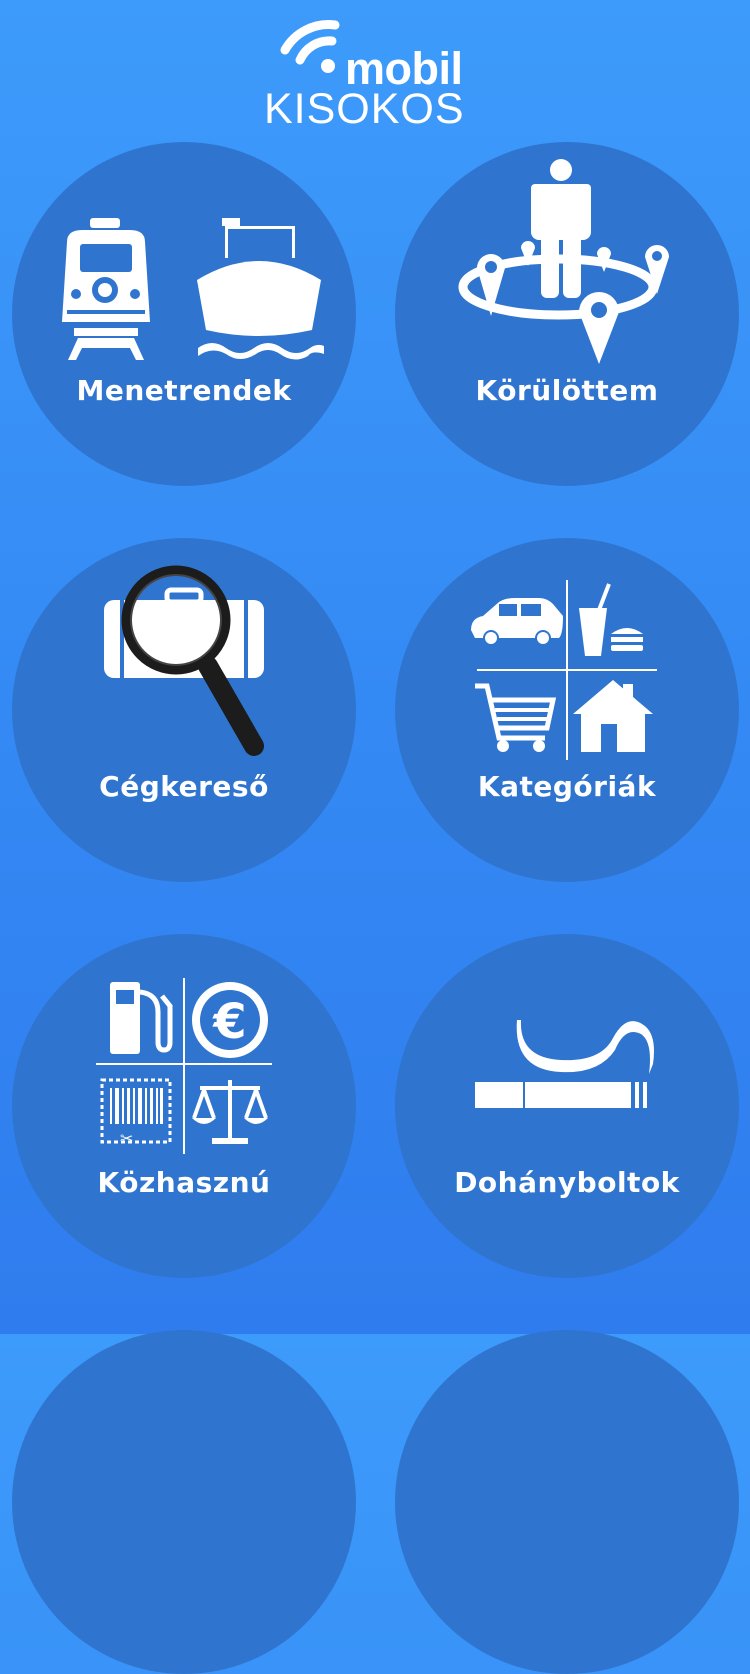 This screenshot has height=1674, width=750. I want to click on cegkereso-button: Cégkereső, so click(184, 710).